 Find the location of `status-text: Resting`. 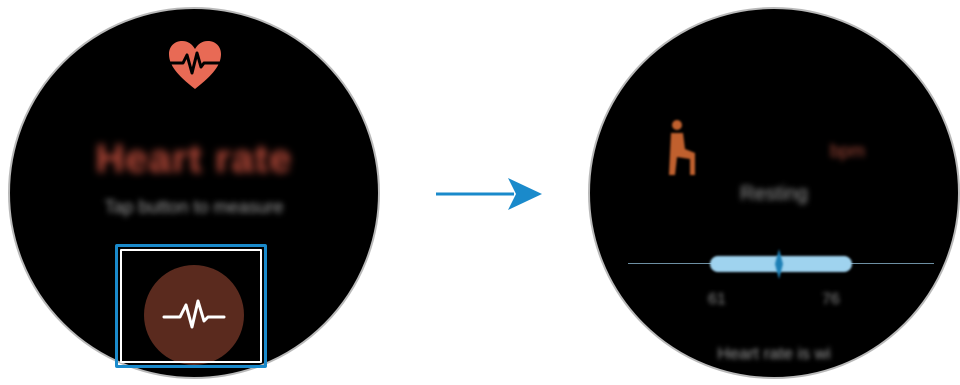

status-text: Resting is located at coordinates (774, 194).